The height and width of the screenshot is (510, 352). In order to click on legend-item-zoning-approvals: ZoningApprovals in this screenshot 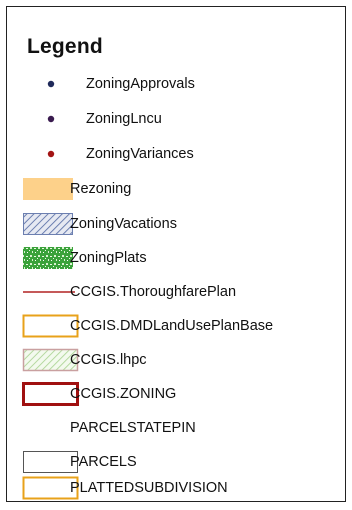, I will do `click(177, 84)`.